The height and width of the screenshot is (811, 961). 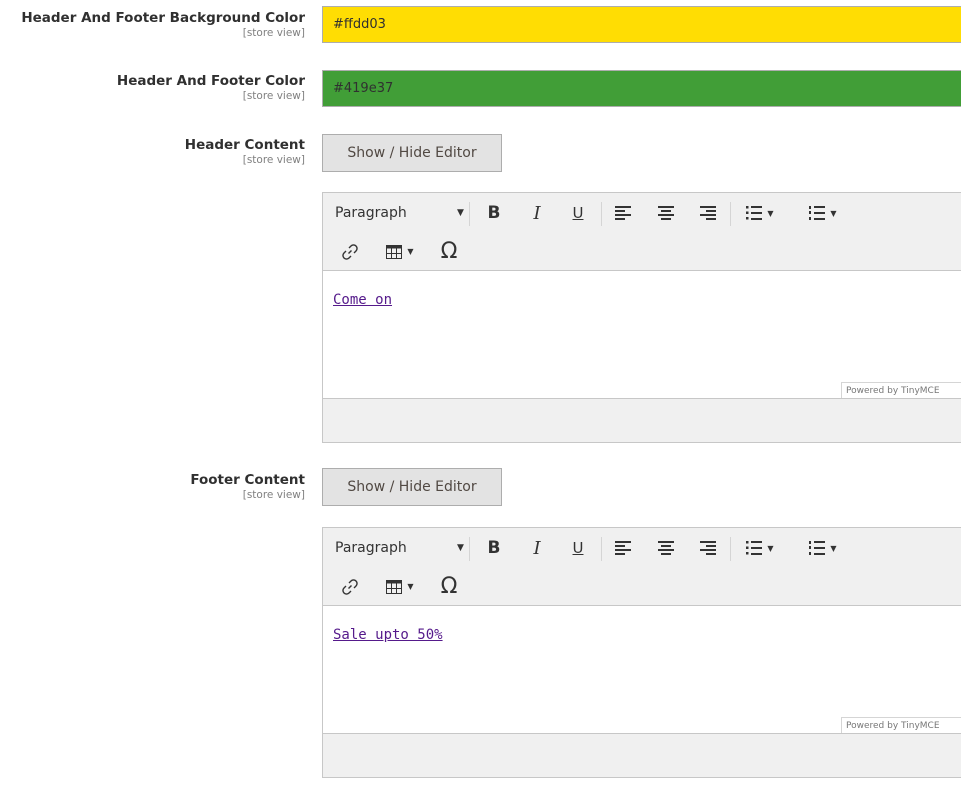 What do you see at coordinates (412, 153) in the screenshot?
I see `header-toggle-editor-button: Show / Hide Editor` at bounding box center [412, 153].